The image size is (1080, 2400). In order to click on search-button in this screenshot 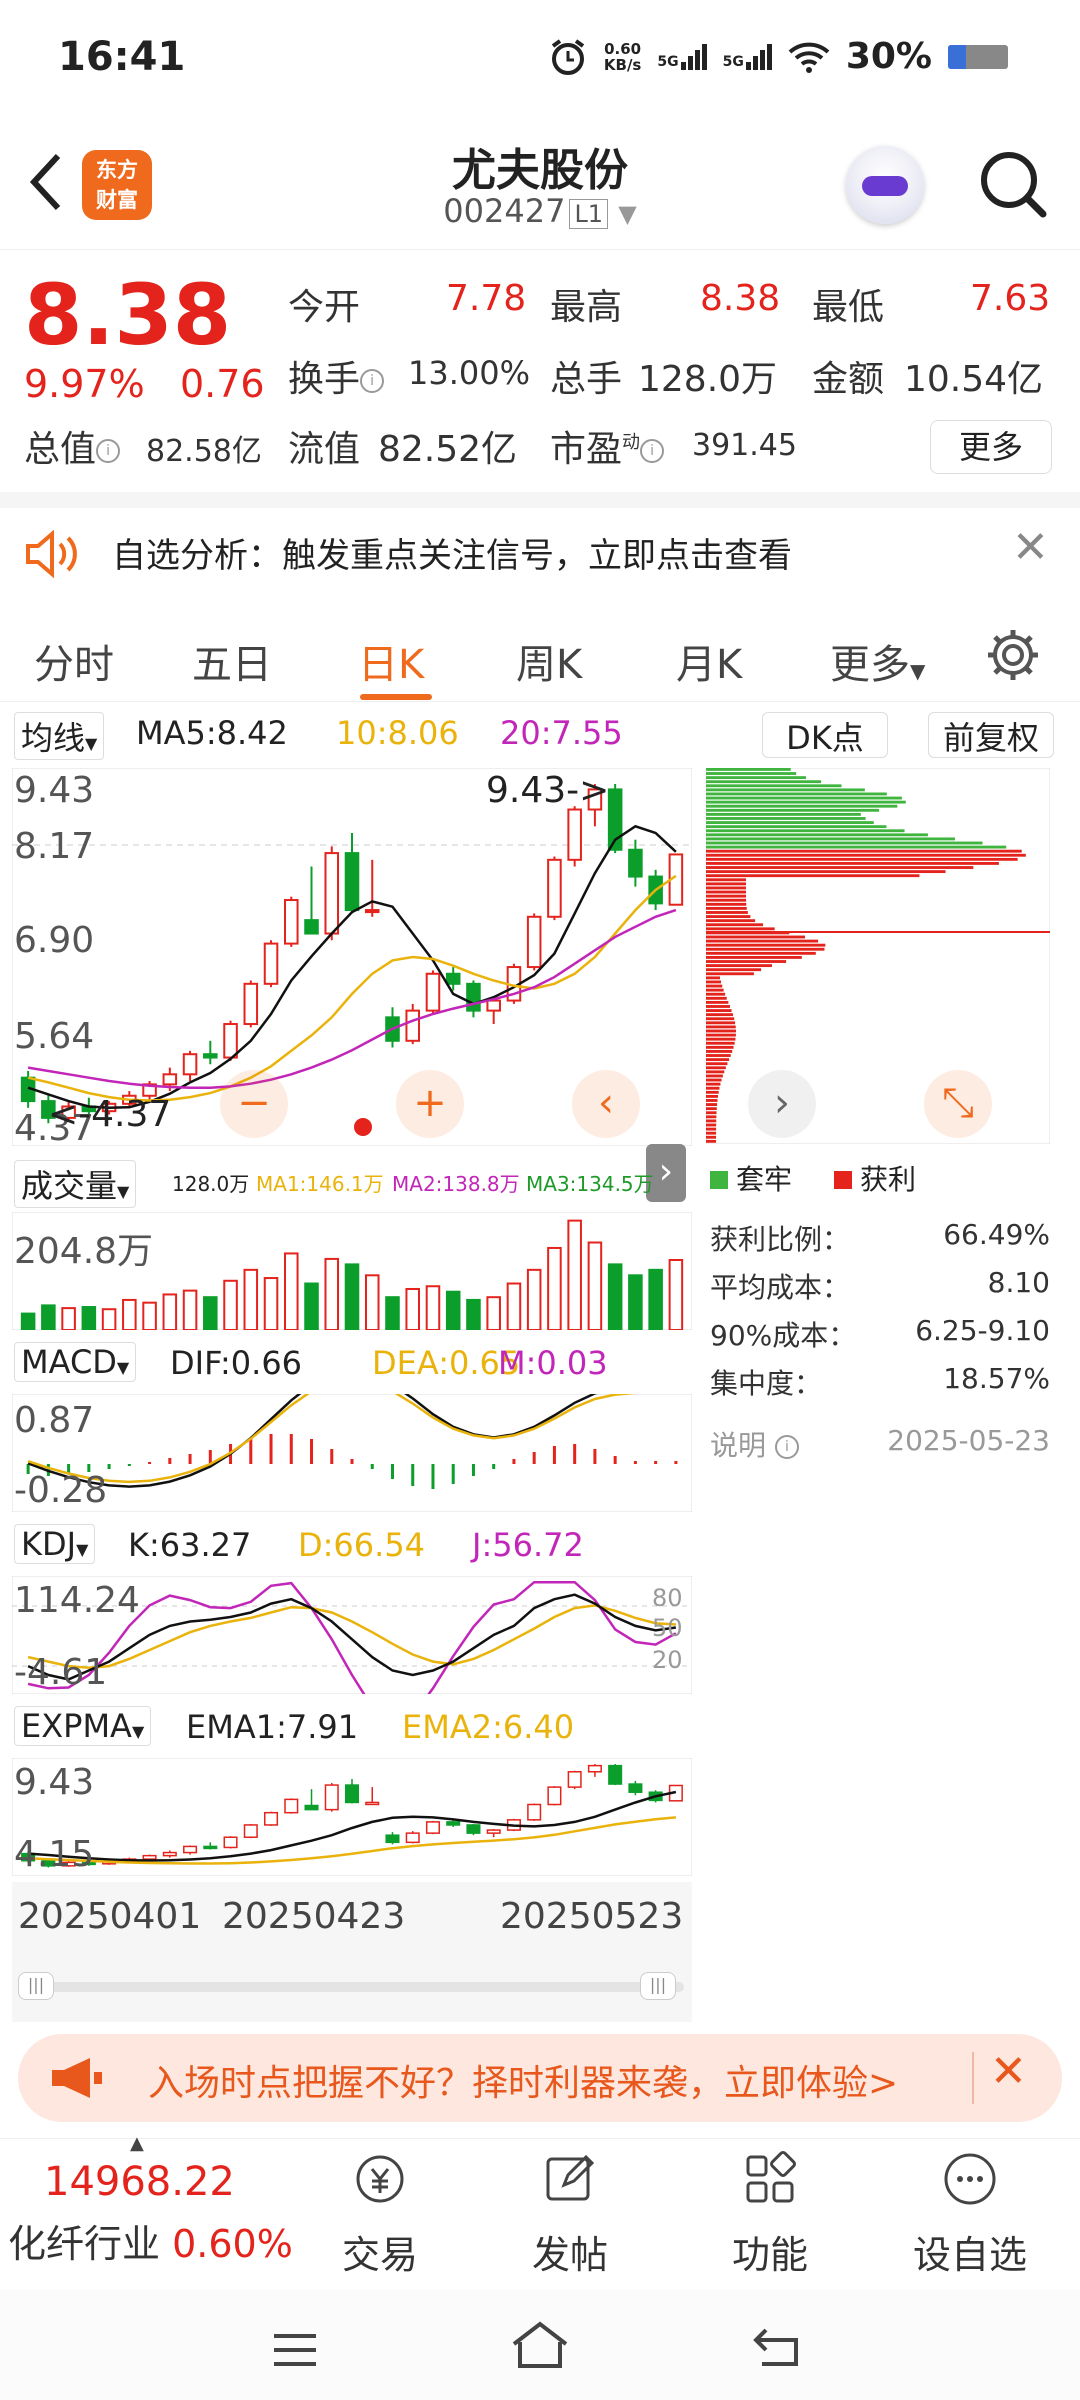, I will do `click(1013, 184)`.